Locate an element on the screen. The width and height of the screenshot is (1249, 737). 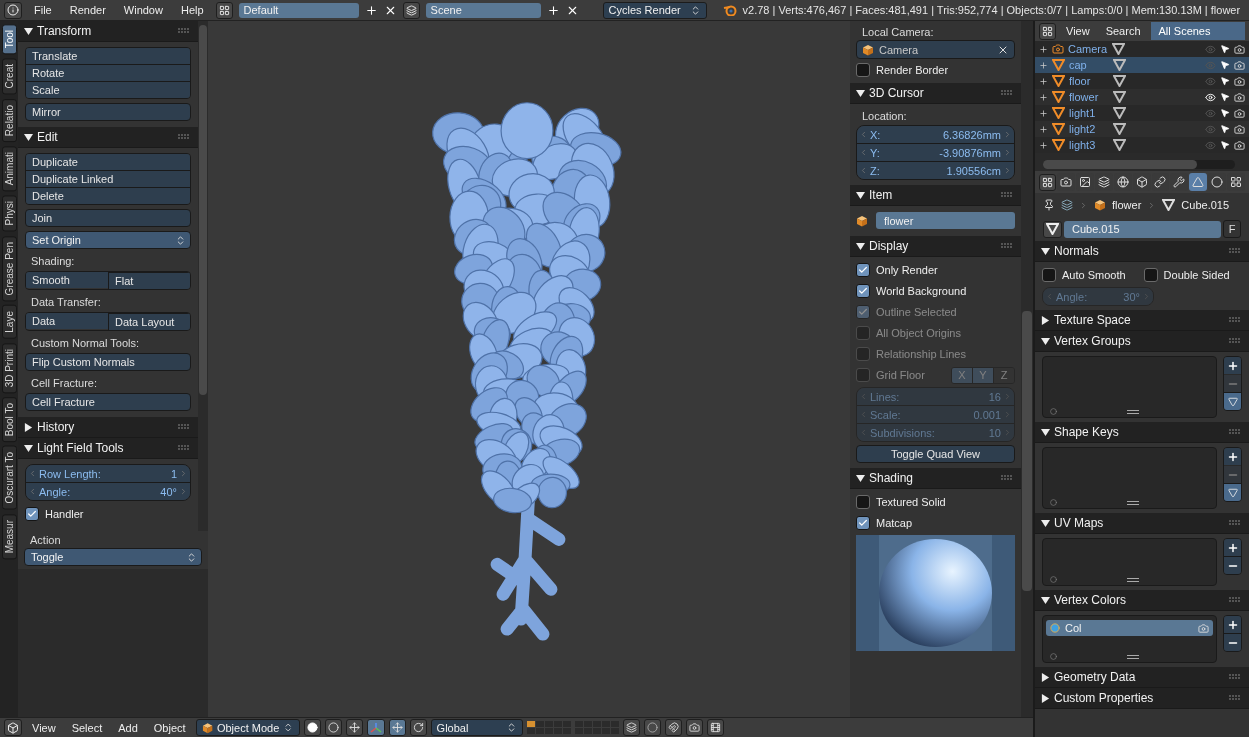
menu-item: Window is located at coordinates (143, 10).